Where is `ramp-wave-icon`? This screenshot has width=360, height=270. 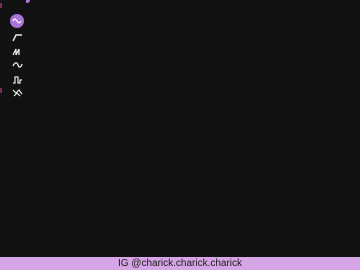 ramp-wave-icon is located at coordinates (16, 38).